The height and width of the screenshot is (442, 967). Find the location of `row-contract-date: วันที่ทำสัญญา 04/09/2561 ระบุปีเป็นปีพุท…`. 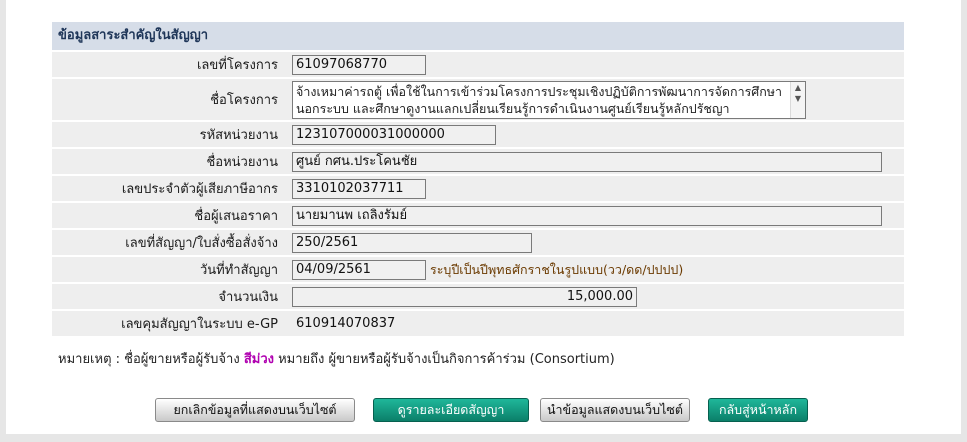

row-contract-date: วันที่ทำสัญญา 04/09/2561 ระบุปีเป็นปีพุท… is located at coordinates (478, 270).